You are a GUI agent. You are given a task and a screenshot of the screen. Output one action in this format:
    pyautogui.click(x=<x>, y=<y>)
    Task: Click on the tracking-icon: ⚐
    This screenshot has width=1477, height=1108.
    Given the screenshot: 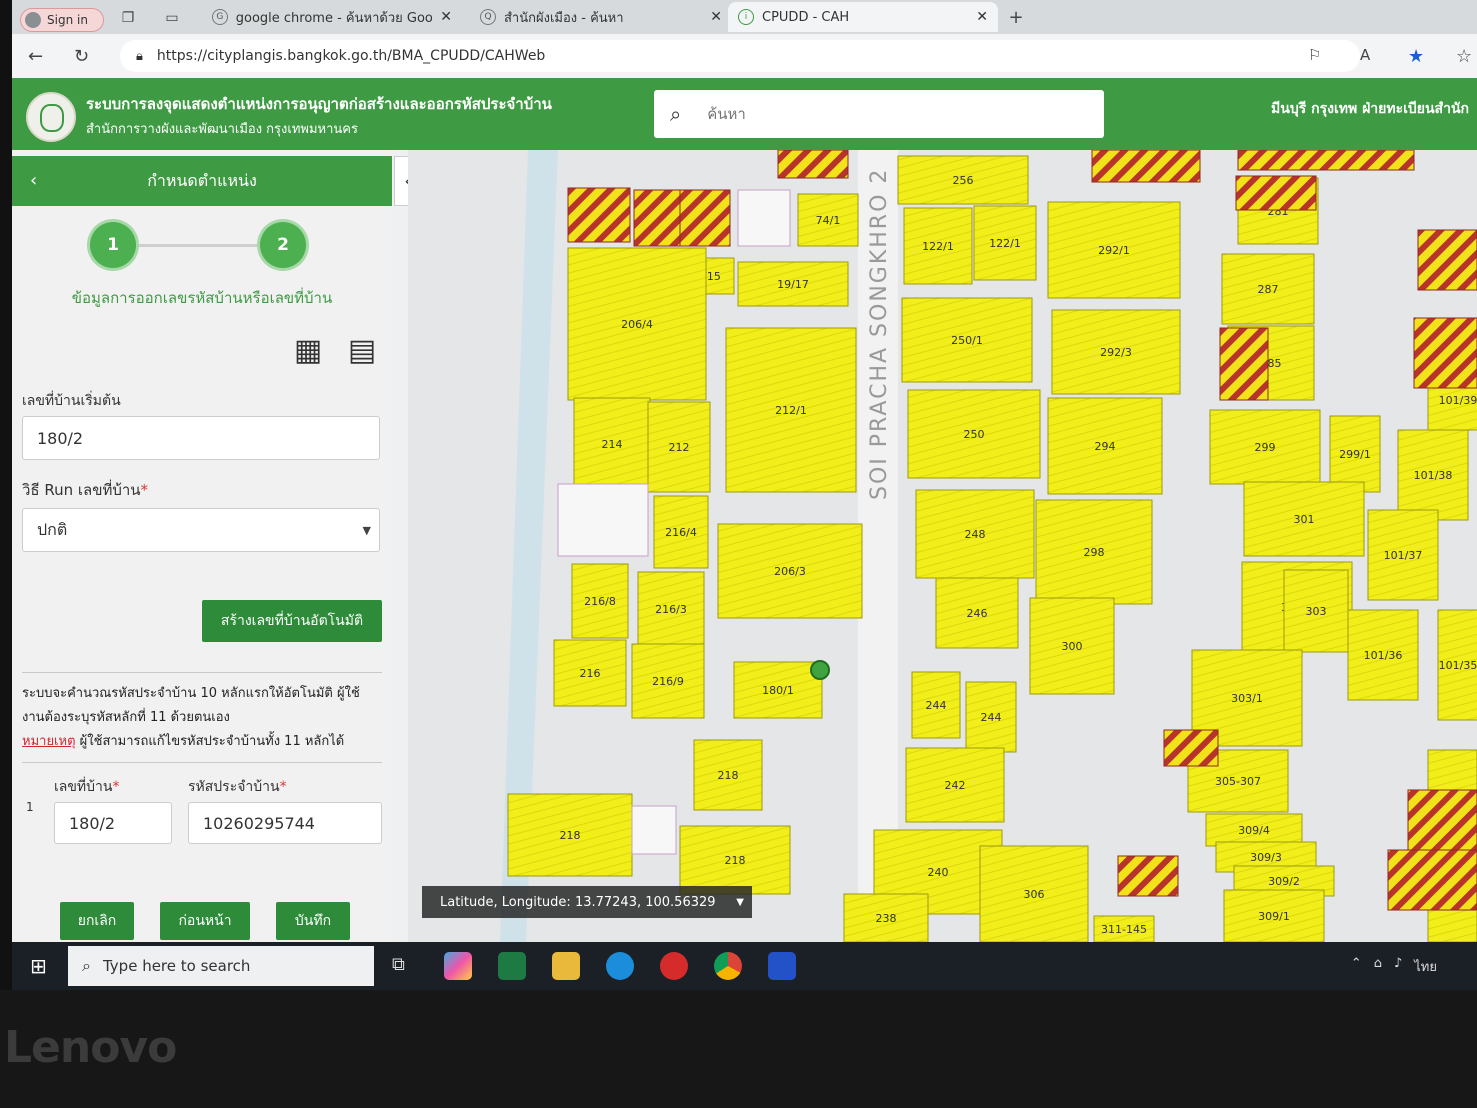 What is the action you would take?
    pyautogui.click(x=1314, y=55)
    